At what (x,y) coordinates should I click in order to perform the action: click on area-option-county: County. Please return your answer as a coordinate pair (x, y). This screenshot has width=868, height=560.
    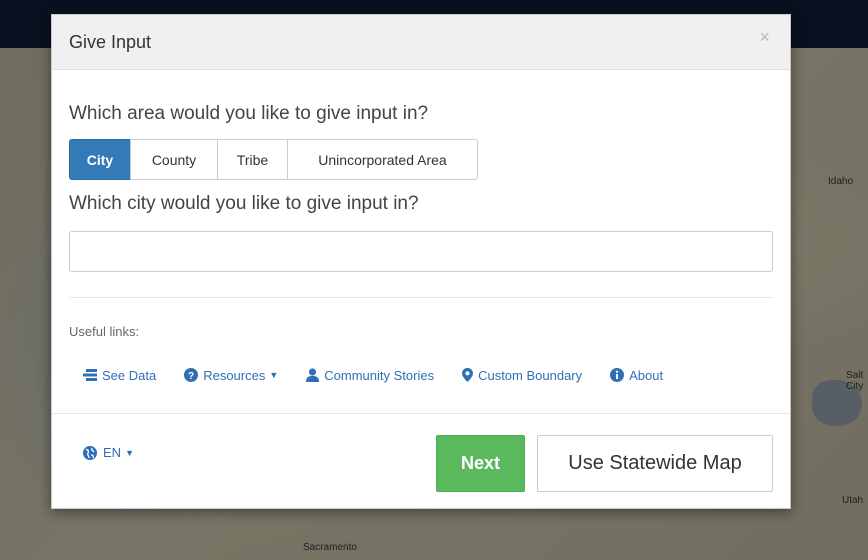
    Looking at the image, I should click on (174, 159).